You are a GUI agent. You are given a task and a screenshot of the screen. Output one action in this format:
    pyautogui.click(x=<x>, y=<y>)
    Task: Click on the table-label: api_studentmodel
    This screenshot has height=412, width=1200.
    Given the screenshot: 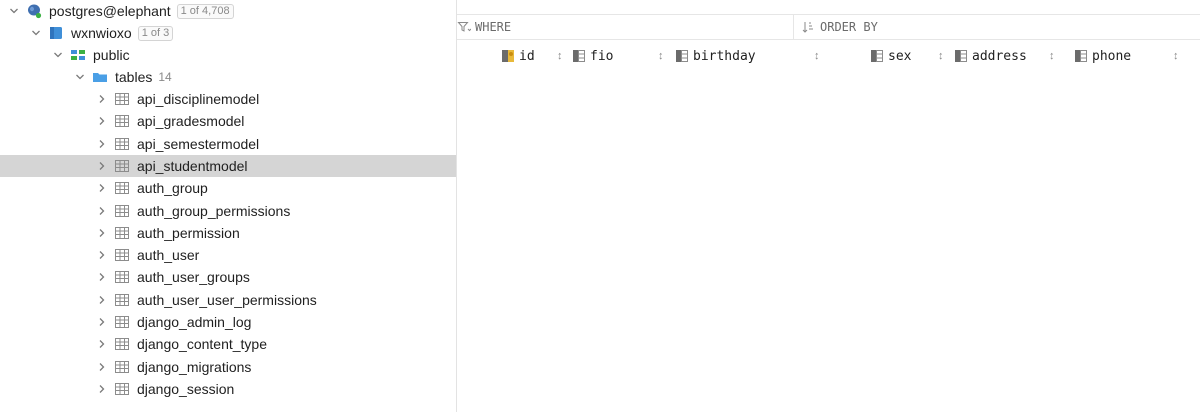 What is the action you would take?
    pyautogui.click(x=192, y=165)
    